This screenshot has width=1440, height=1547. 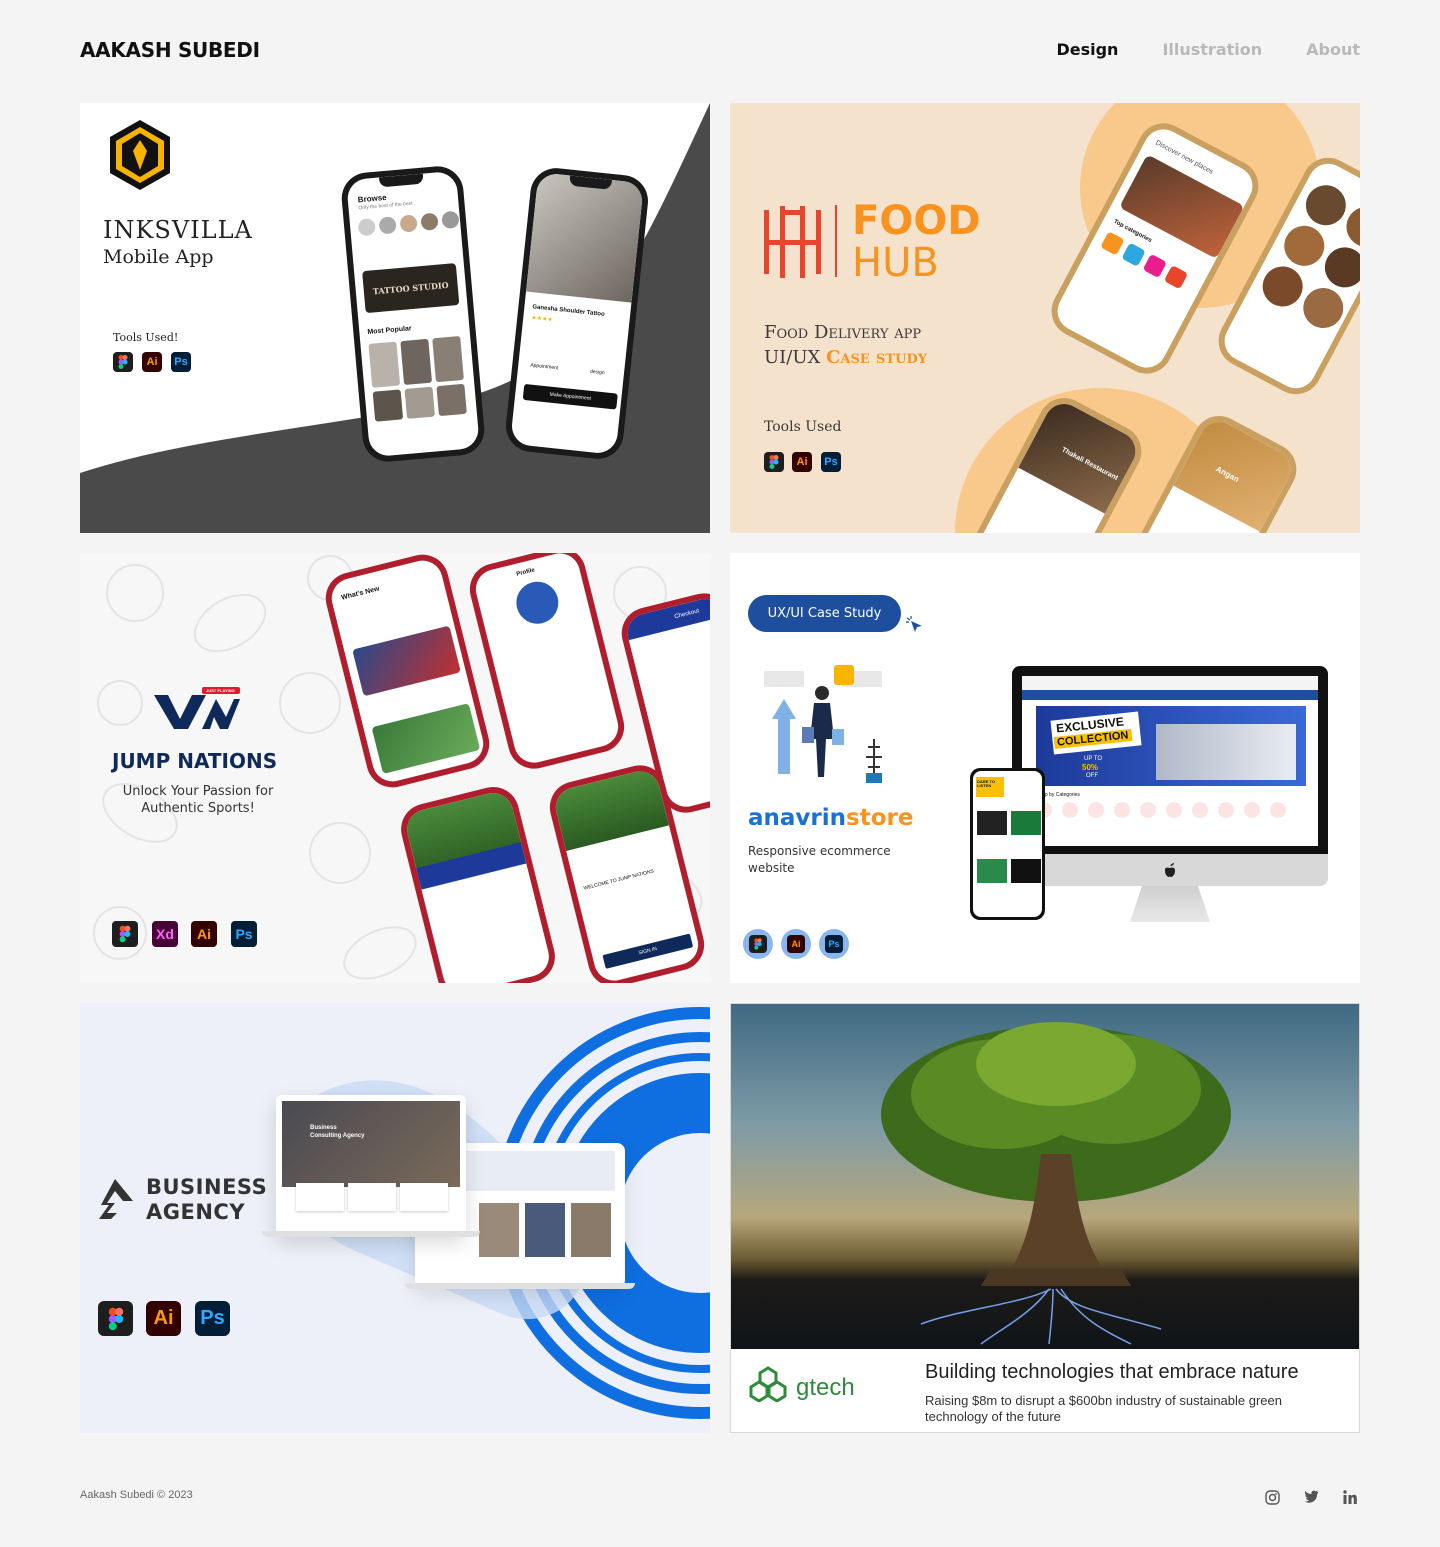 What do you see at coordinates (1273, 1498) in the screenshot?
I see `instagram-icon` at bounding box center [1273, 1498].